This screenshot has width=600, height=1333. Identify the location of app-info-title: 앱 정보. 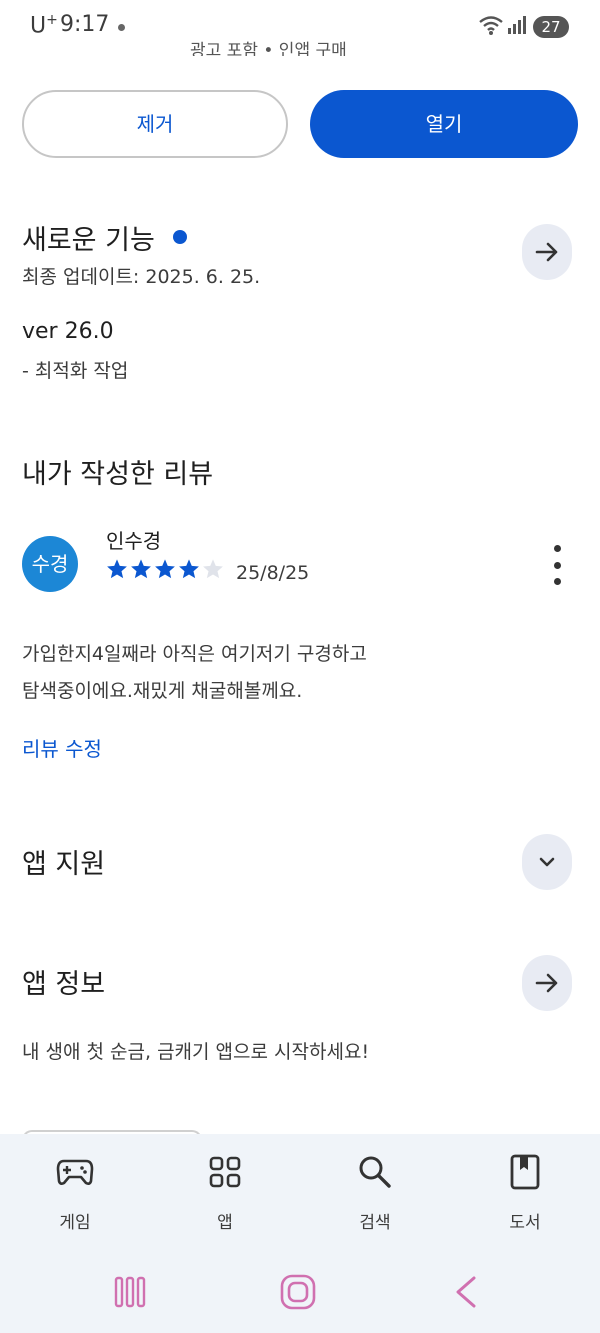
(64, 984).